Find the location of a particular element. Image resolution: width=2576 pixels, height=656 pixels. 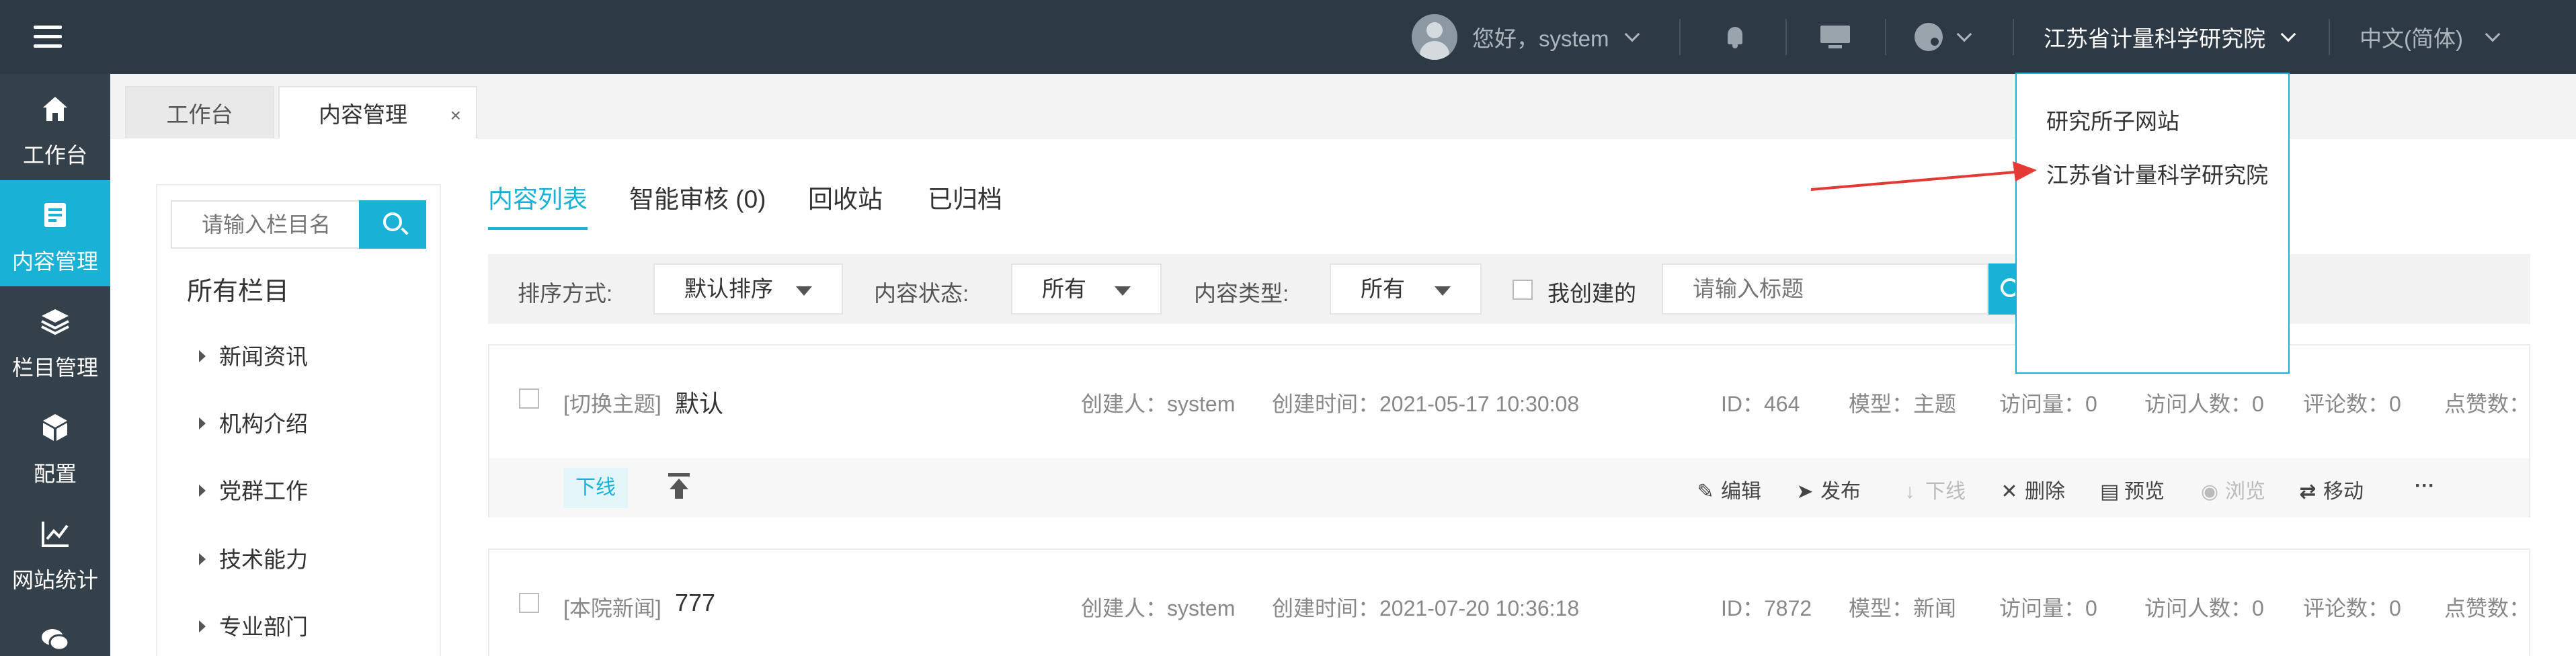

preview-button: ▤ 预览 is located at coordinates (2132, 489).